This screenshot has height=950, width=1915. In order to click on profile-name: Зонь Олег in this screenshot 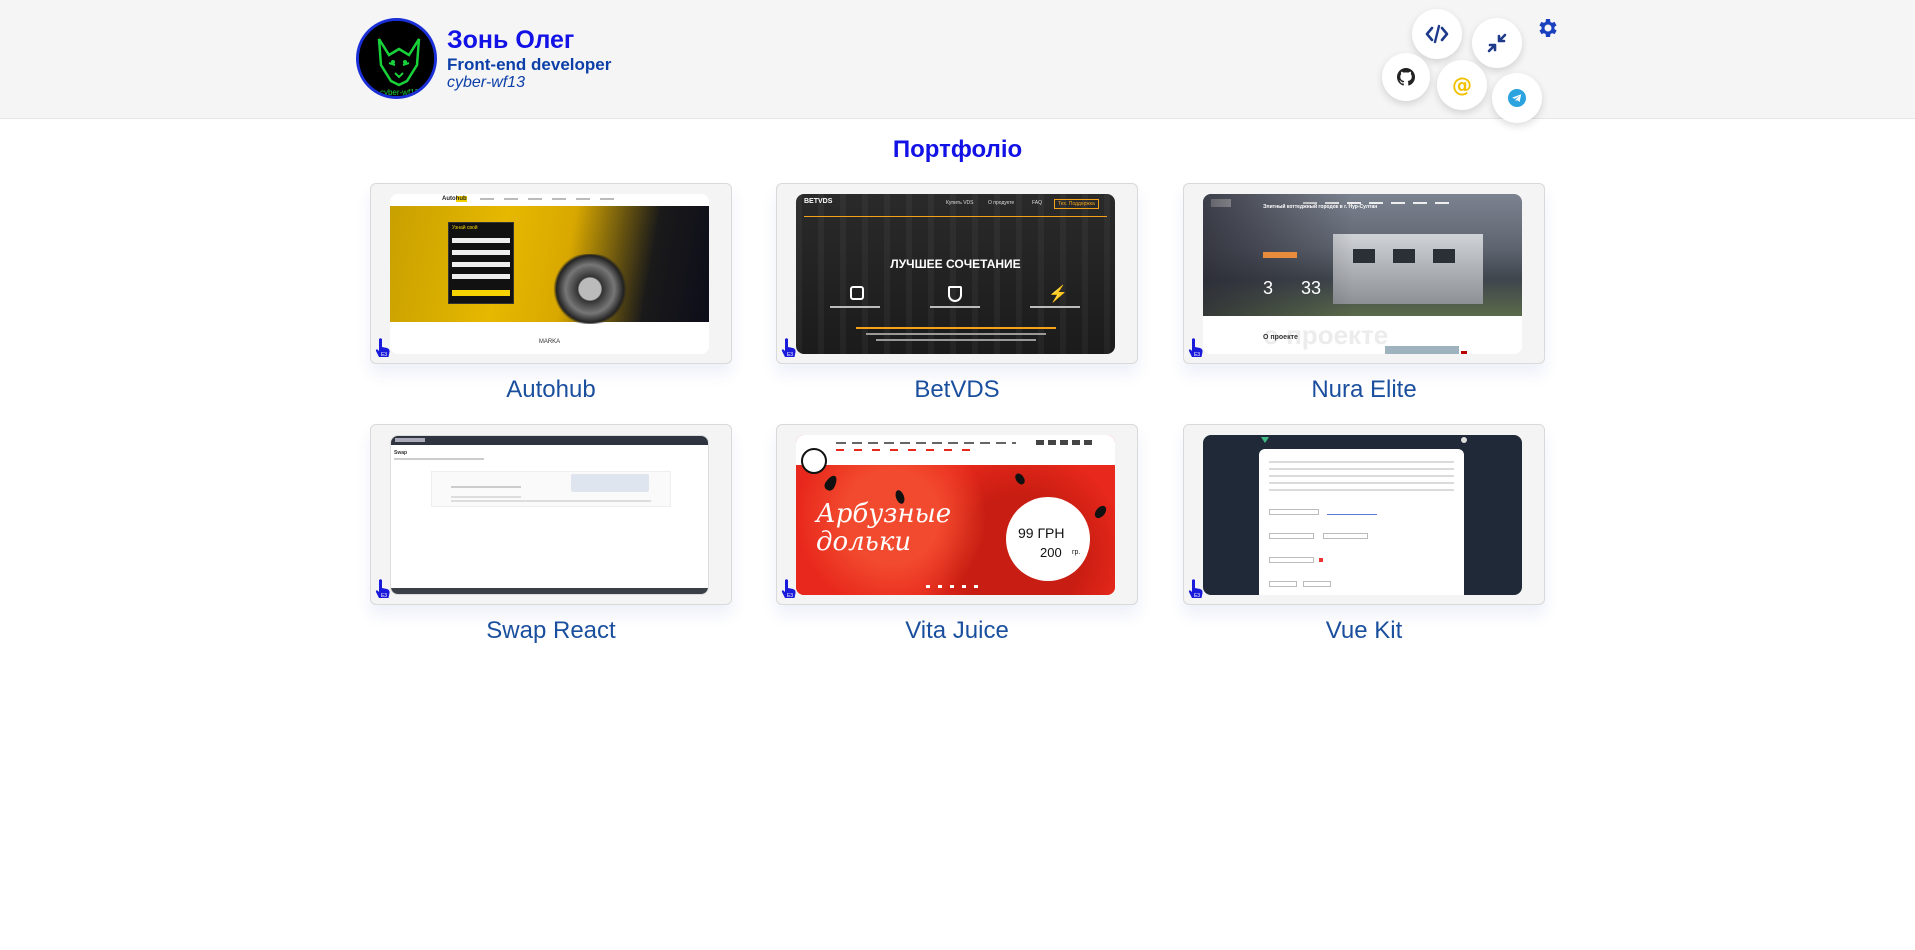, I will do `click(511, 40)`.